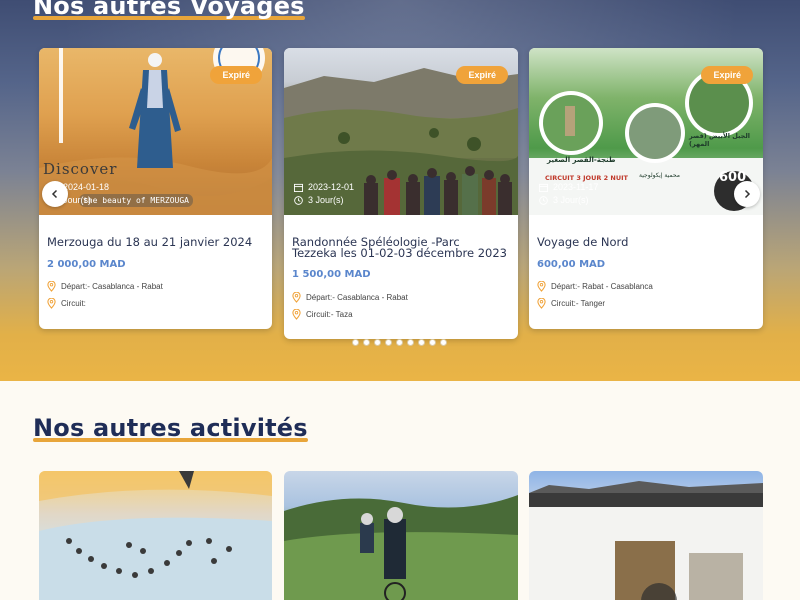 This screenshot has height=600, width=800. I want to click on voyage-date: 2023-12-01, so click(331, 187).